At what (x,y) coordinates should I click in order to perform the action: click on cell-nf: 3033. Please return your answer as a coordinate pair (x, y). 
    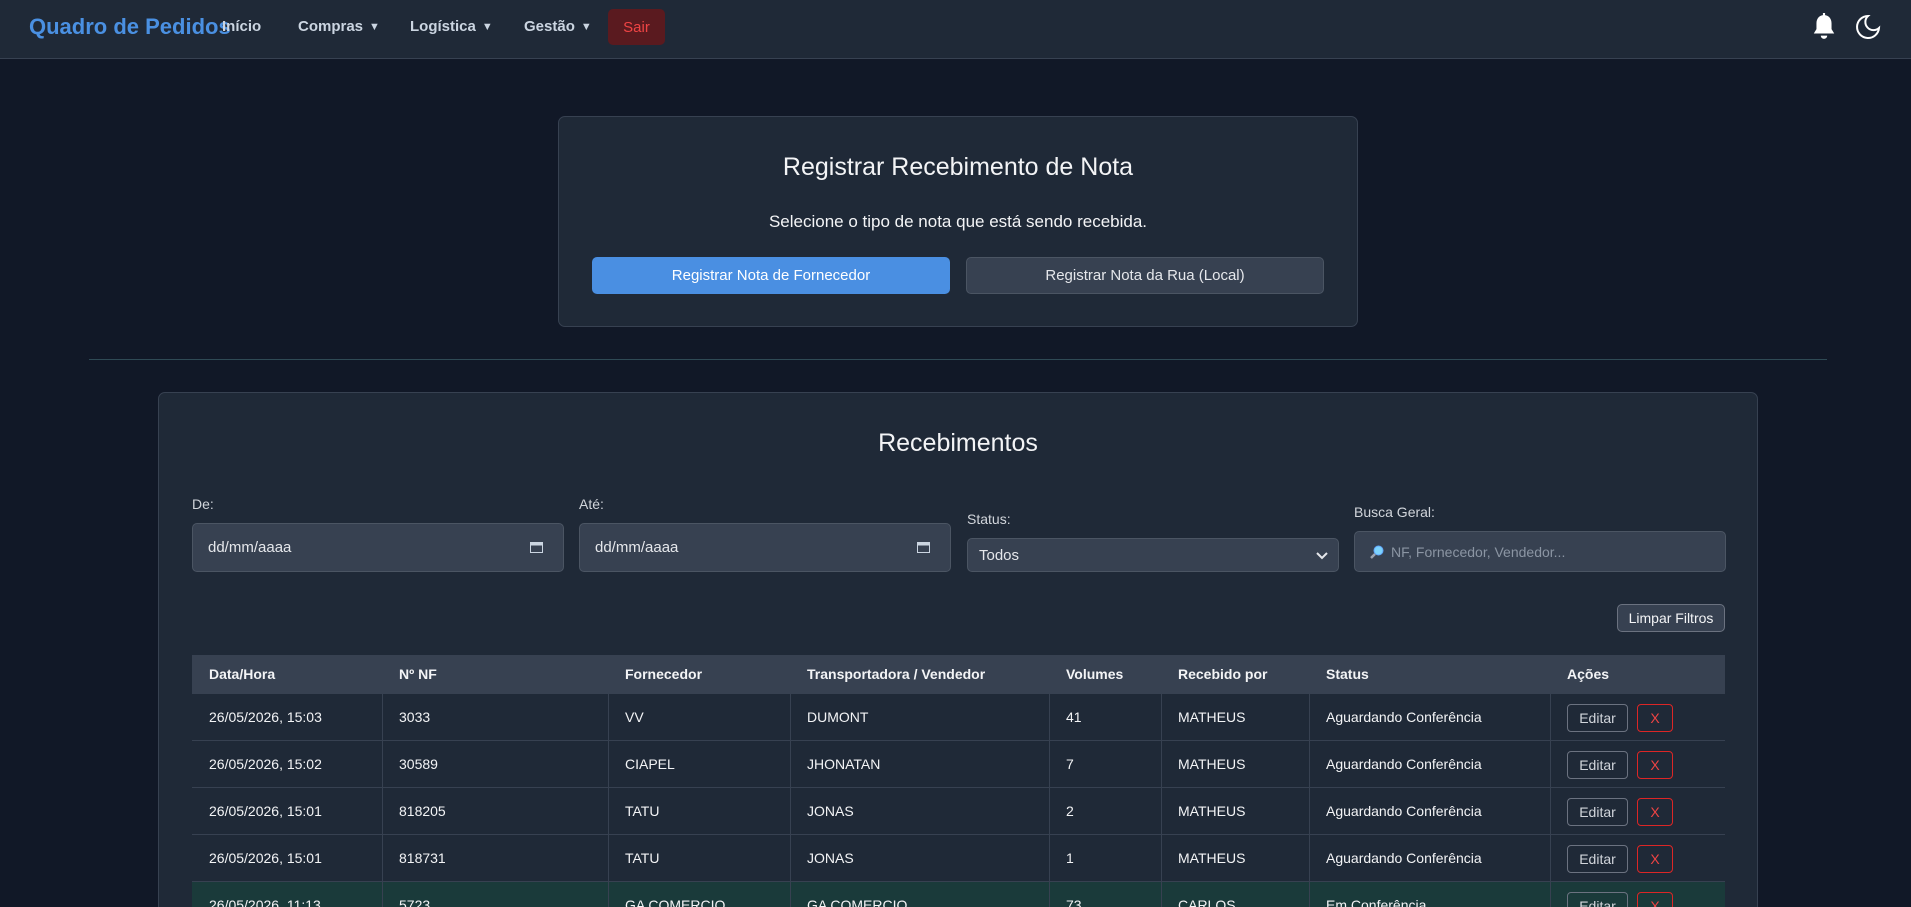
    Looking at the image, I should click on (415, 717).